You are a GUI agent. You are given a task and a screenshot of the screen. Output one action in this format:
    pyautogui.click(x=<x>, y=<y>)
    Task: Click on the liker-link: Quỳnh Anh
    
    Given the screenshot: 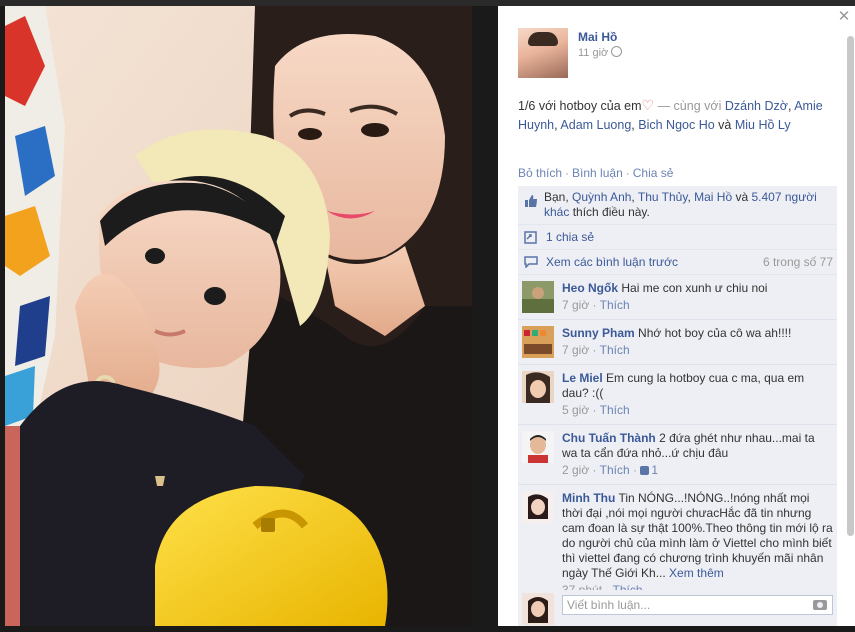 What is the action you would take?
    pyautogui.click(x=601, y=197)
    